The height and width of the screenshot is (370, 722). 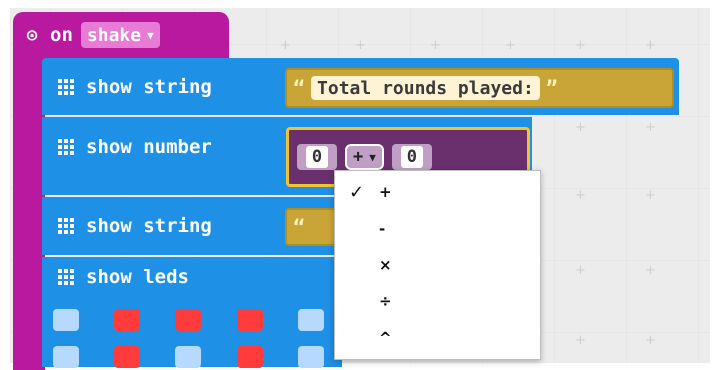 I want to click on check-icon: ✓, so click(x=357, y=192).